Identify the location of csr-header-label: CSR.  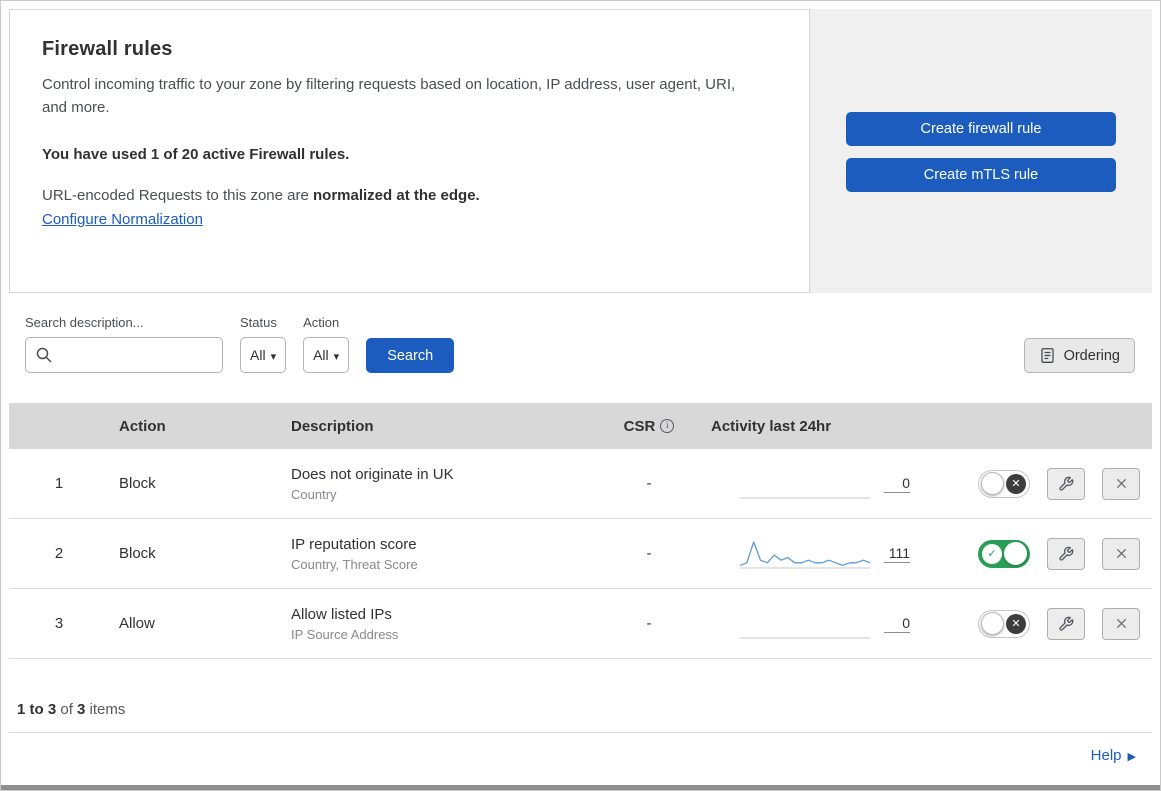
(639, 426).